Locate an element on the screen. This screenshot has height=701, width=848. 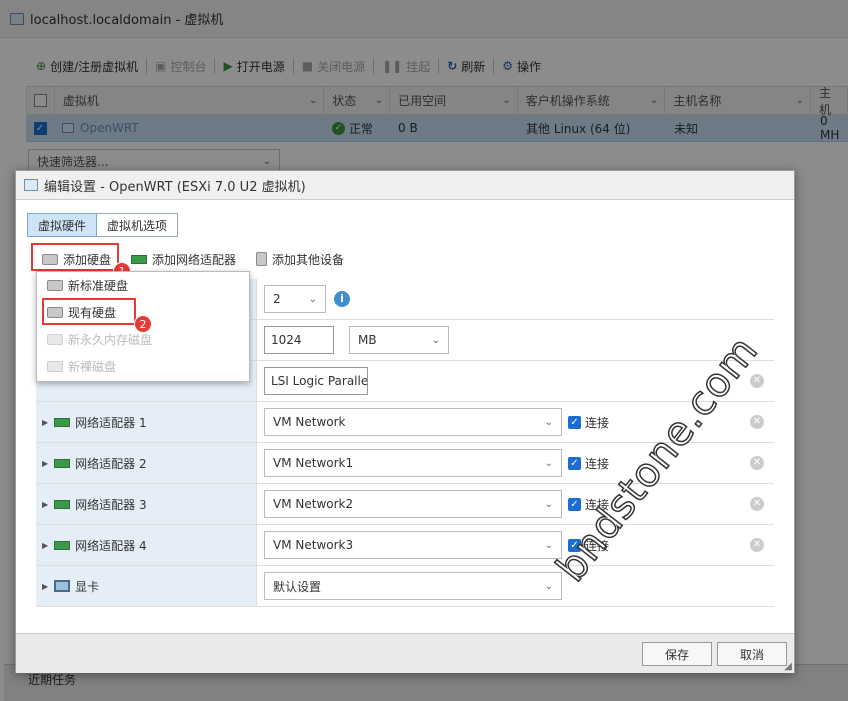
cpu-value-cell: 2 ⌄ i is located at coordinates (515, 299).